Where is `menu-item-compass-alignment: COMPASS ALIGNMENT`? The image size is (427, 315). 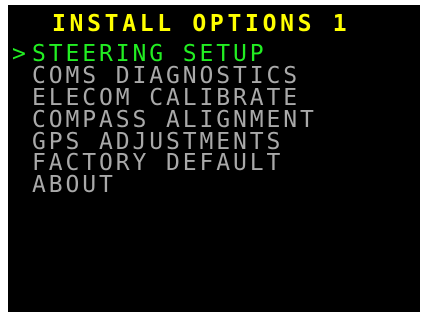
menu-item-compass-alignment: COMPASS ALIGNMENT is located at coordinates (162, 119).